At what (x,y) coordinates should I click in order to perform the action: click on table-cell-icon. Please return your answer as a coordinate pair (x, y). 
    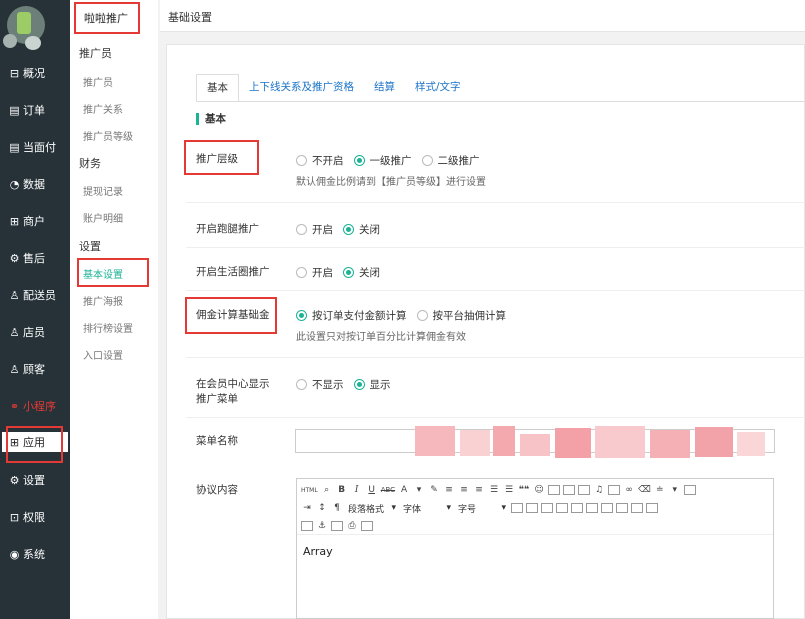
    Looking at the image, I should click on (637, 508).